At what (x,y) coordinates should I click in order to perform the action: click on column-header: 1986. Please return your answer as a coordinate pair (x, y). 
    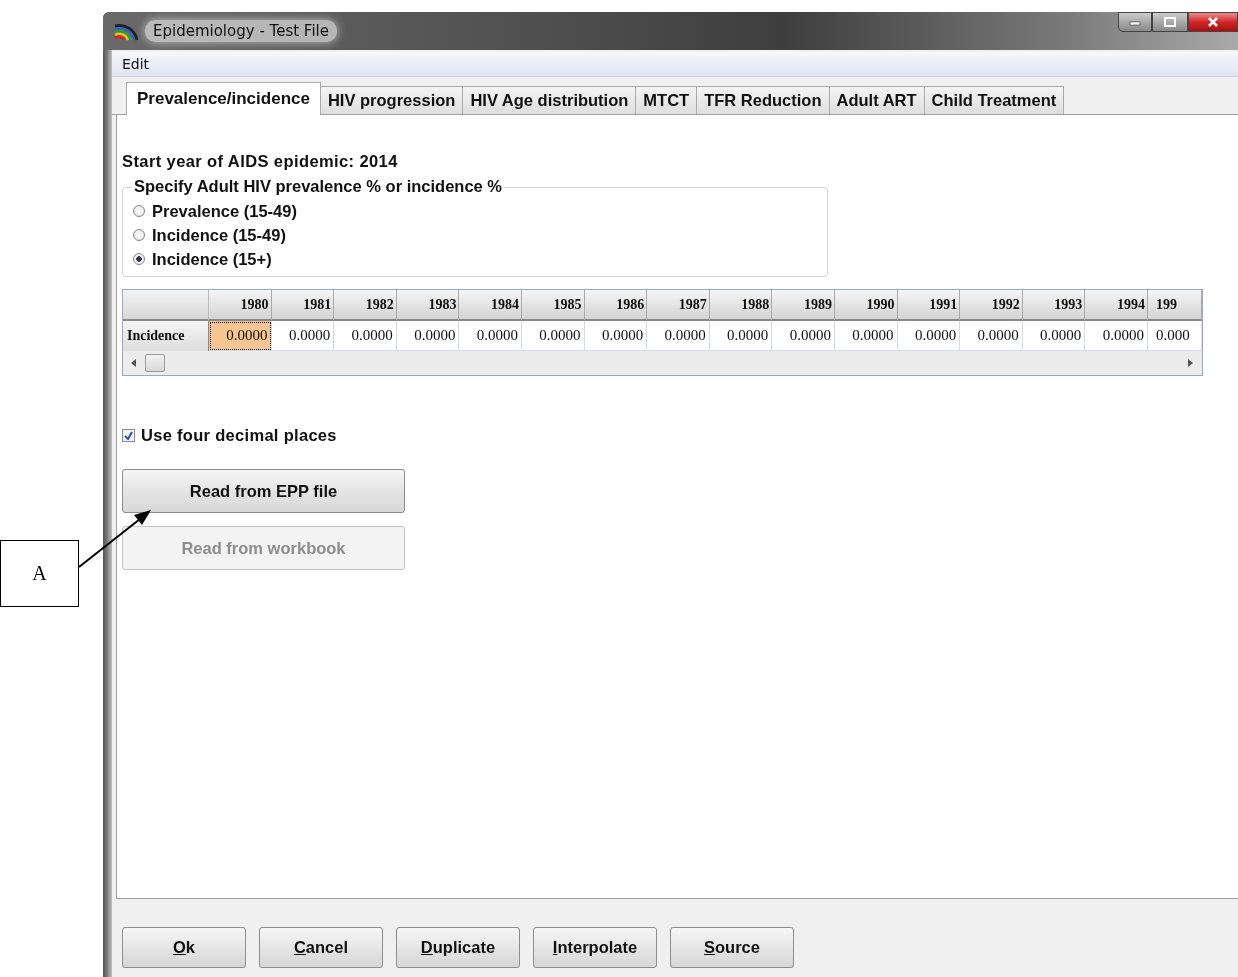
    Looking at the image, I should click on (616, 305).